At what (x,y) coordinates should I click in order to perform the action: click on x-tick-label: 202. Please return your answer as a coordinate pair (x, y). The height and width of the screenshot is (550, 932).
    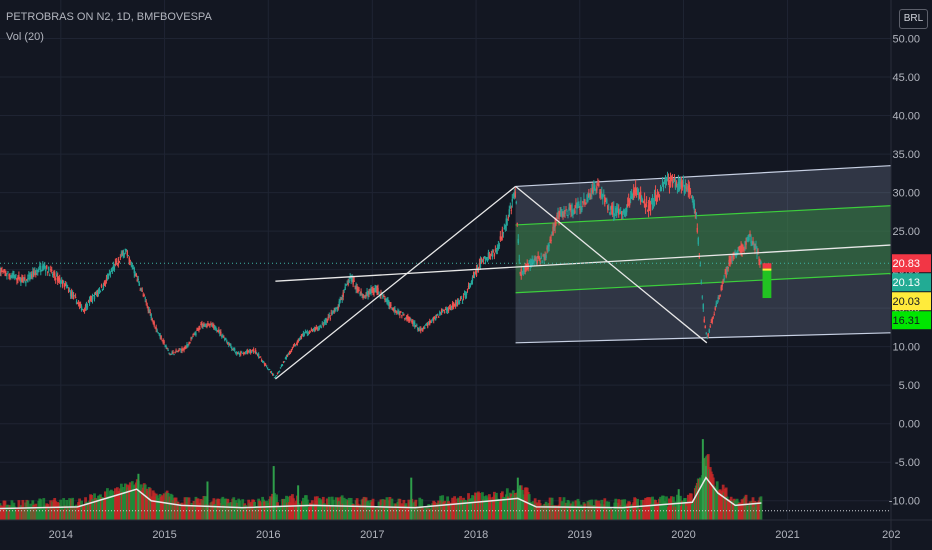
    Looking at the image, I should click on (891, 535).